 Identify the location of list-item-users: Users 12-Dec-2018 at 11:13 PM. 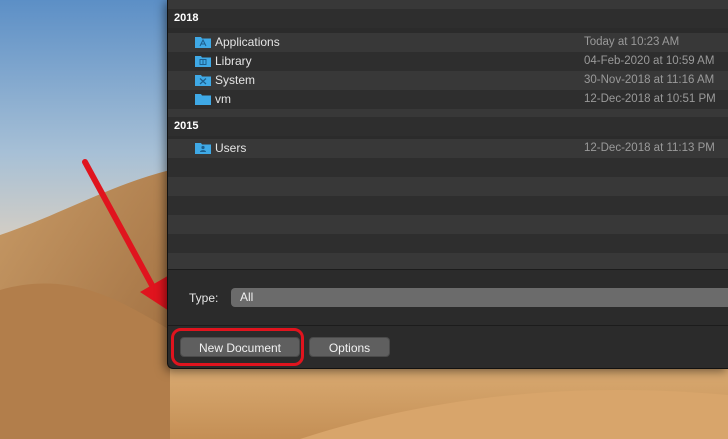
(448, 148).